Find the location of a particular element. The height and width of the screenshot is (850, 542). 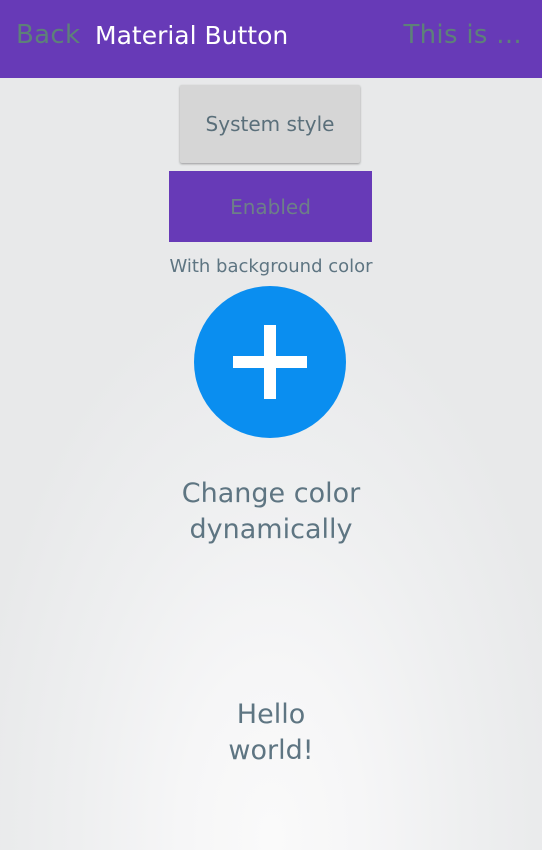

add-fab-button is located at coordinates (270, 362).